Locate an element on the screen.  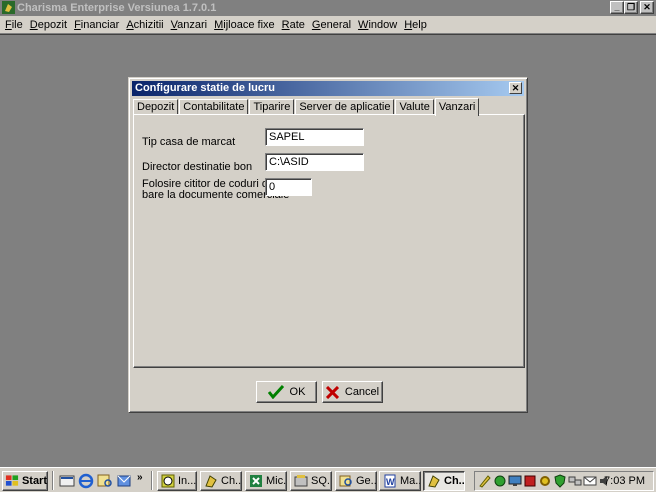
shield-tray-icon is located at coordinates (560, 481).